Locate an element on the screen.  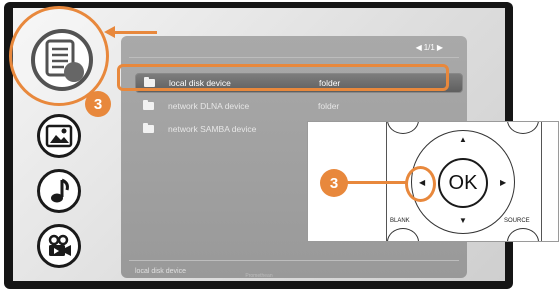
sidebar-item-video is located at coordinates (59, 246).